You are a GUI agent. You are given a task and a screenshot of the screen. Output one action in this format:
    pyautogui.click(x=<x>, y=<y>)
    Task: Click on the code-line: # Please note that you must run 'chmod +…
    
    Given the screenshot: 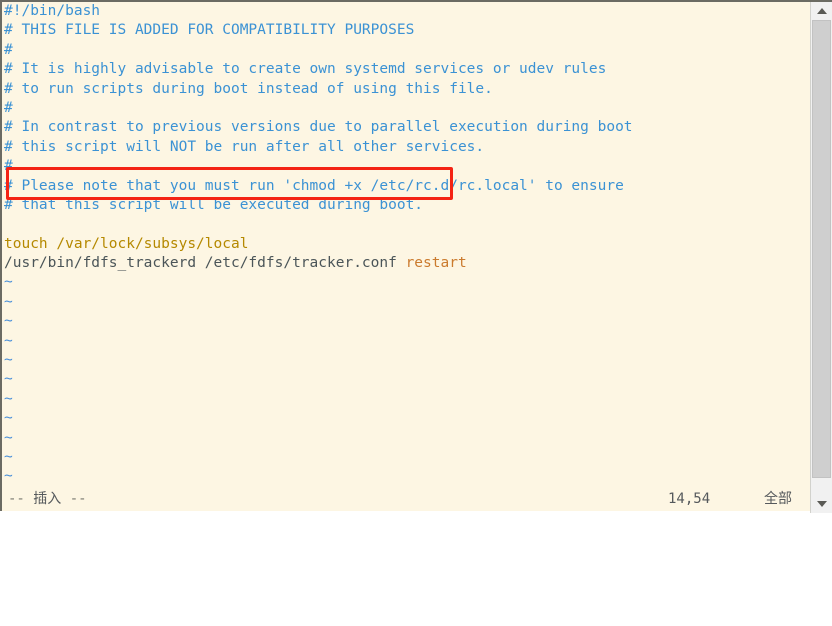 What is the action you would take?
    pyautogui.click(x=314, y=185)
    